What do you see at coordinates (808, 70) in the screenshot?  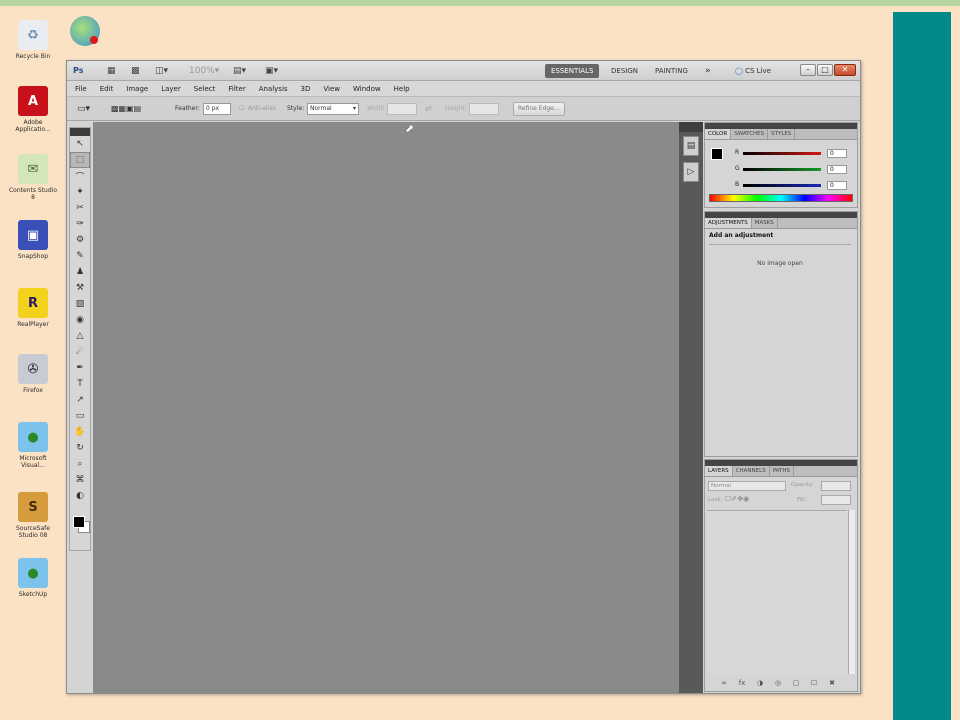 I see `minimize-icon: –` at bounding box center [808, 70].